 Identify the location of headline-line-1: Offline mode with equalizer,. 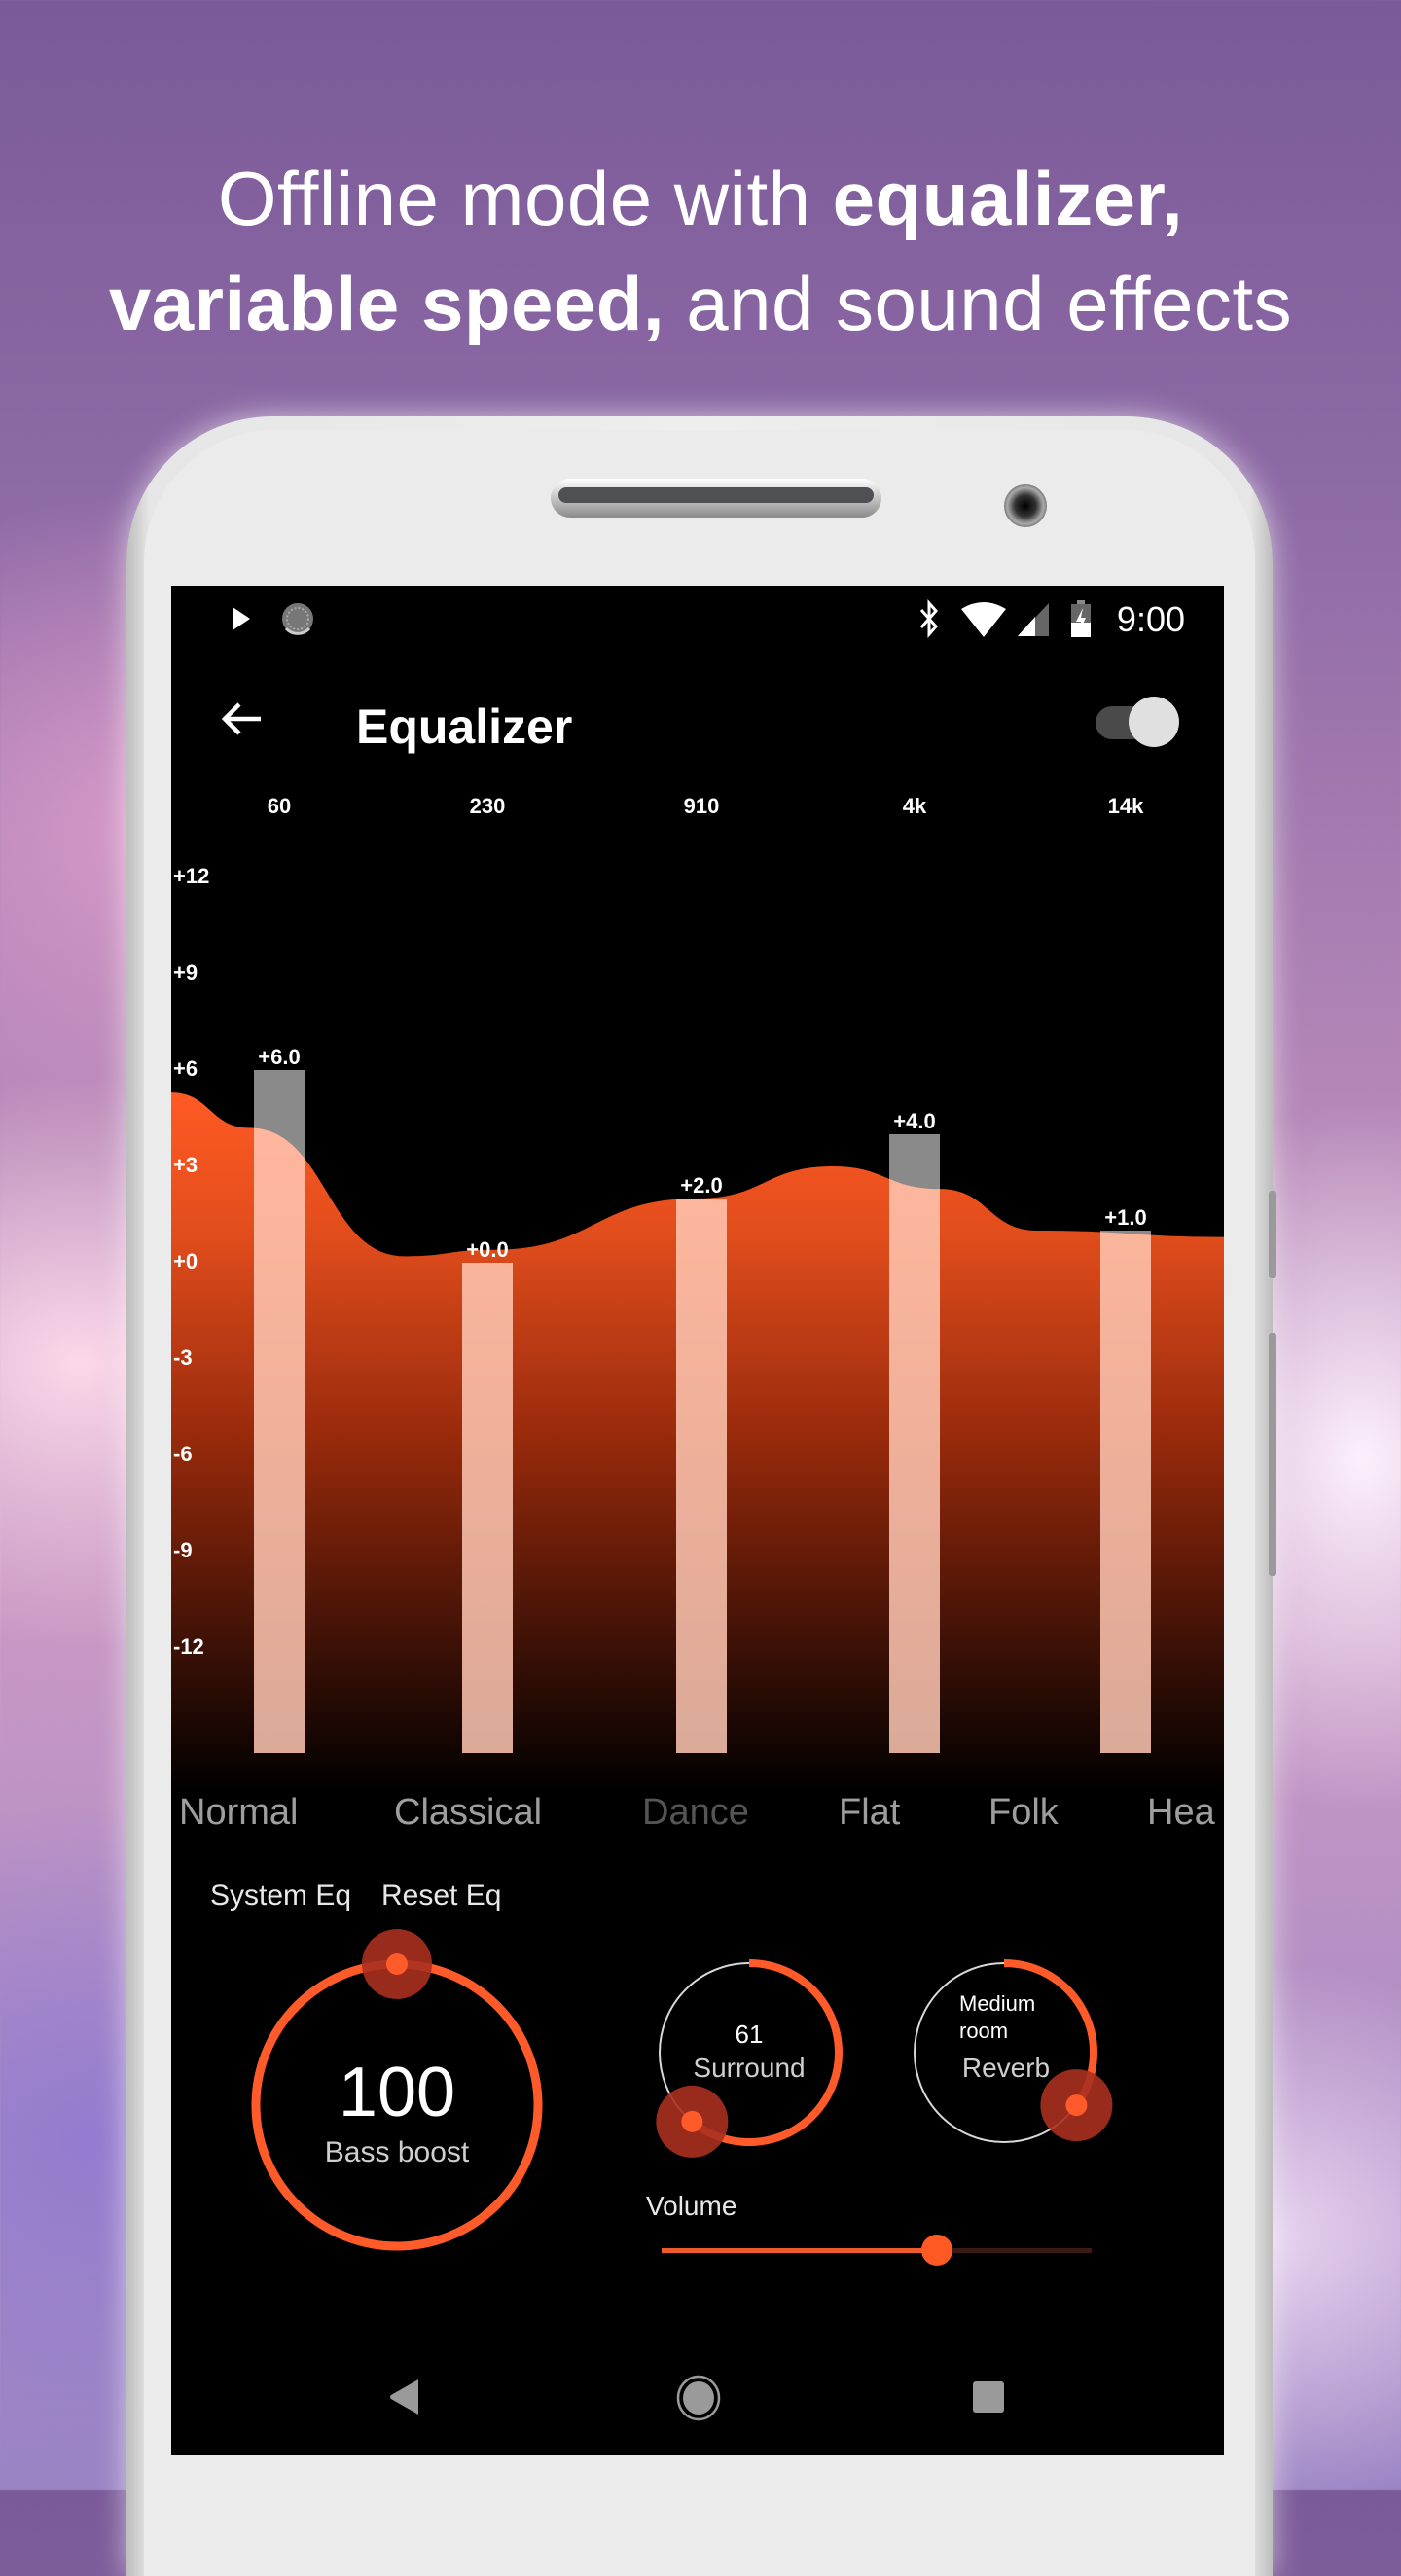
(700, 198).